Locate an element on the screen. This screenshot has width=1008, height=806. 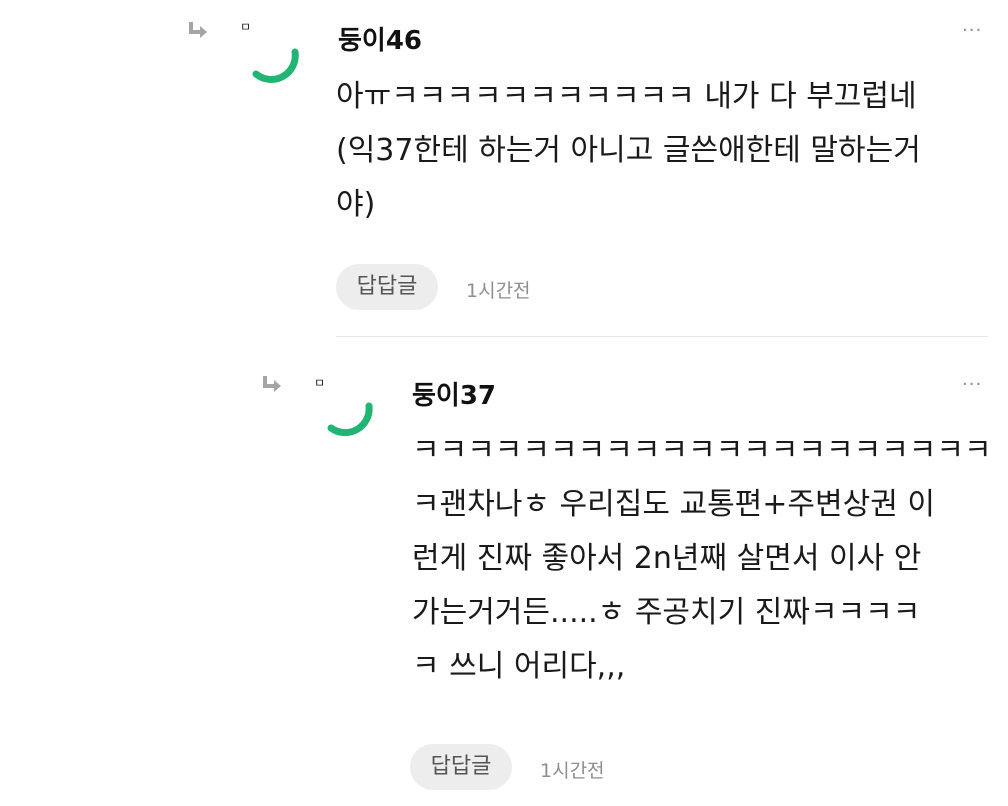
comment-author: 둥이46 is located at coordinates (380, 38).